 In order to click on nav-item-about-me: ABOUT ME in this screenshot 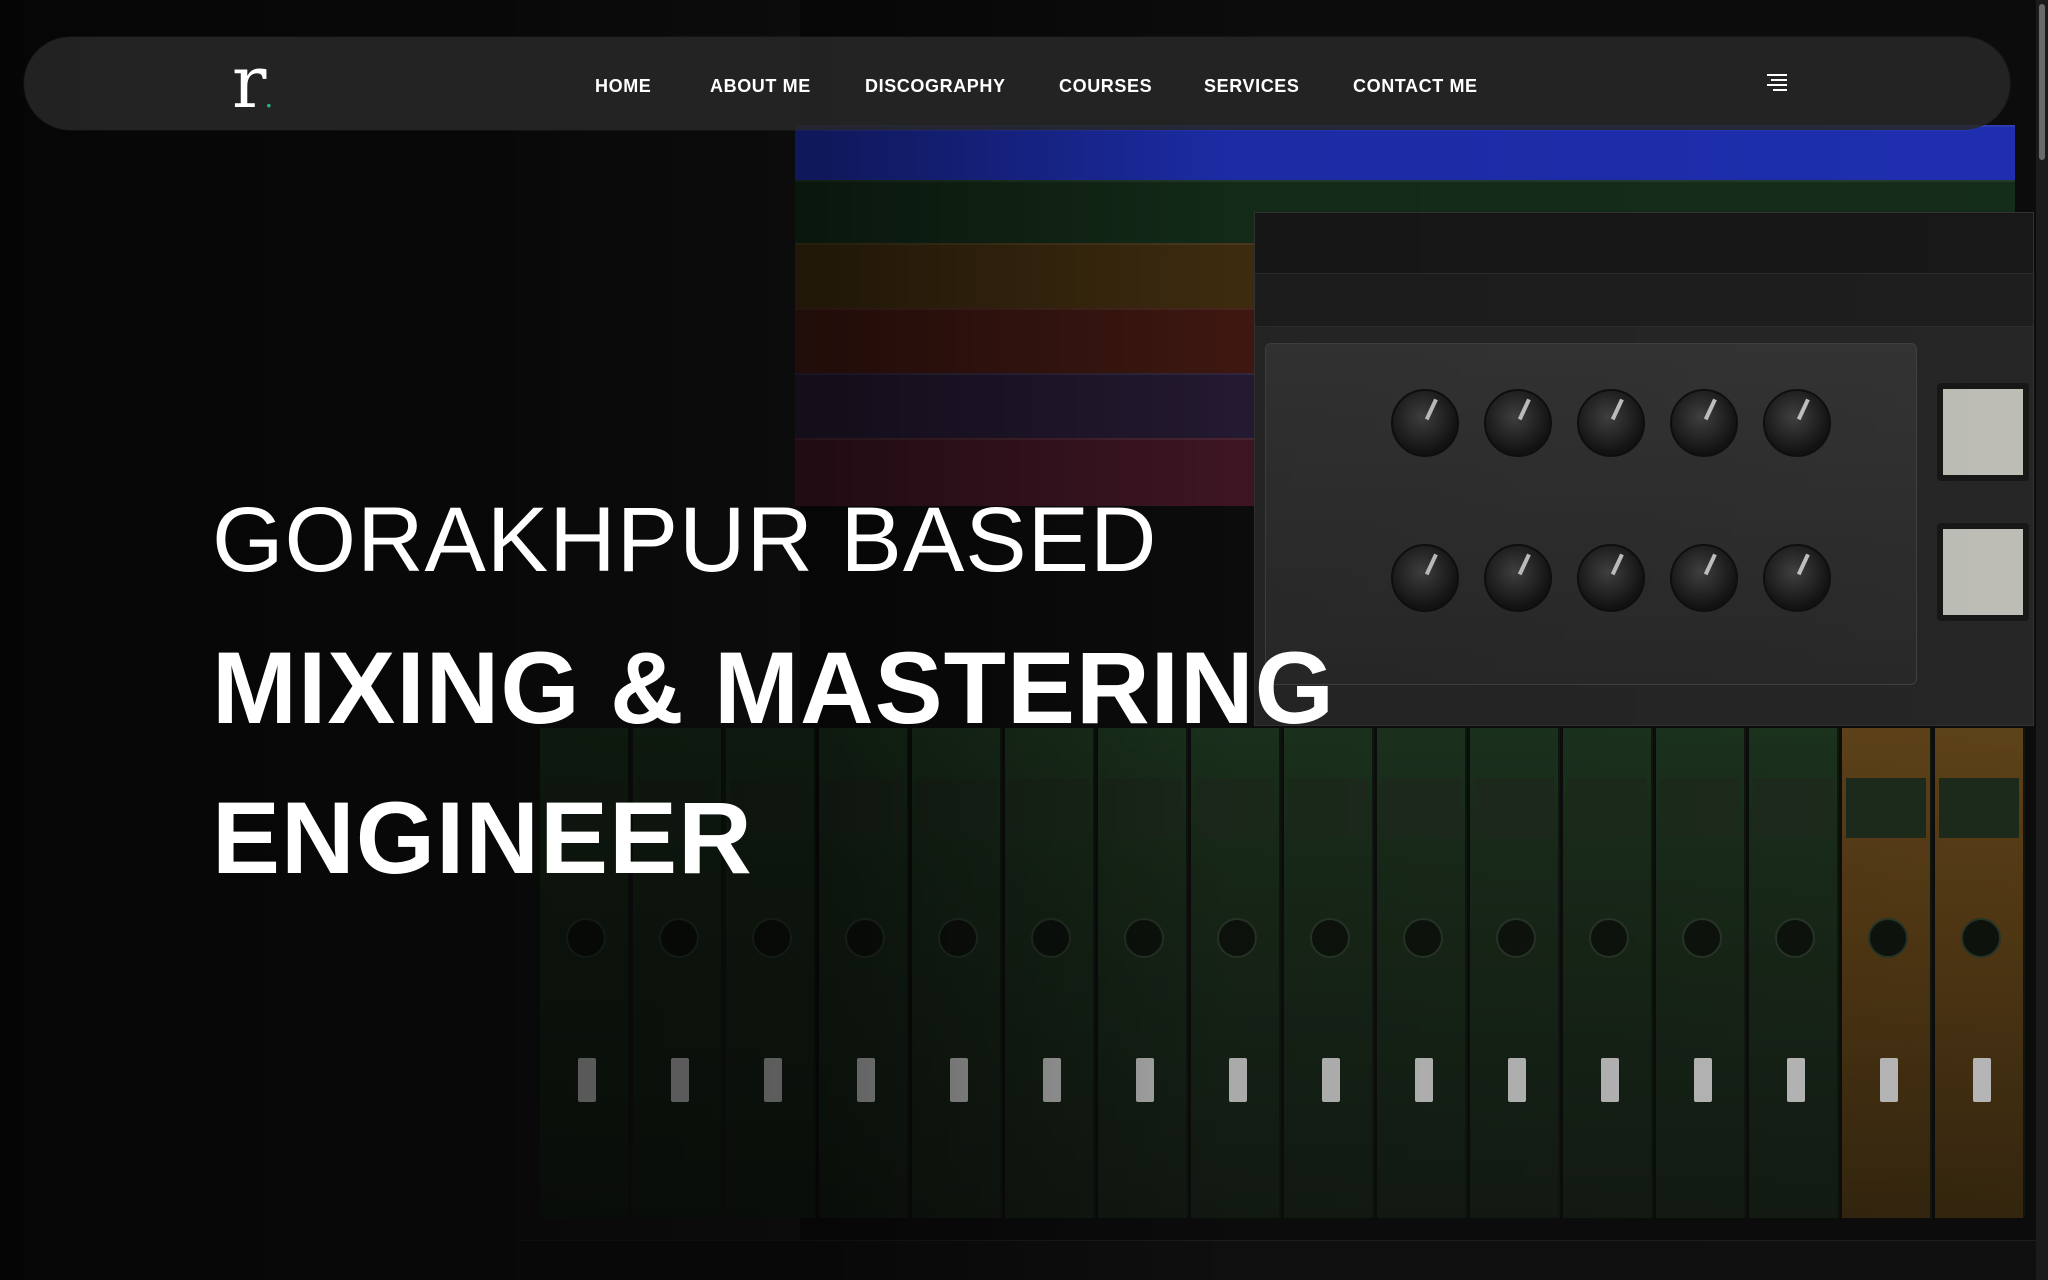, I will do `click(760, 86)`.